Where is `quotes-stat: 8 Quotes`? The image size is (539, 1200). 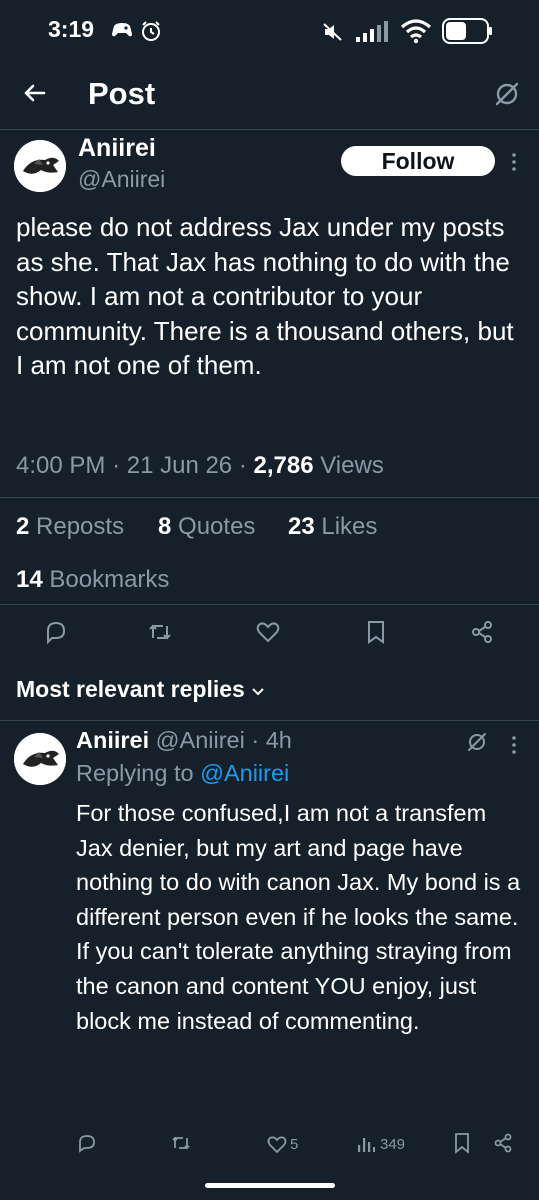
quotes-stat: 8 Quotes is located at coordinates (206, 527).